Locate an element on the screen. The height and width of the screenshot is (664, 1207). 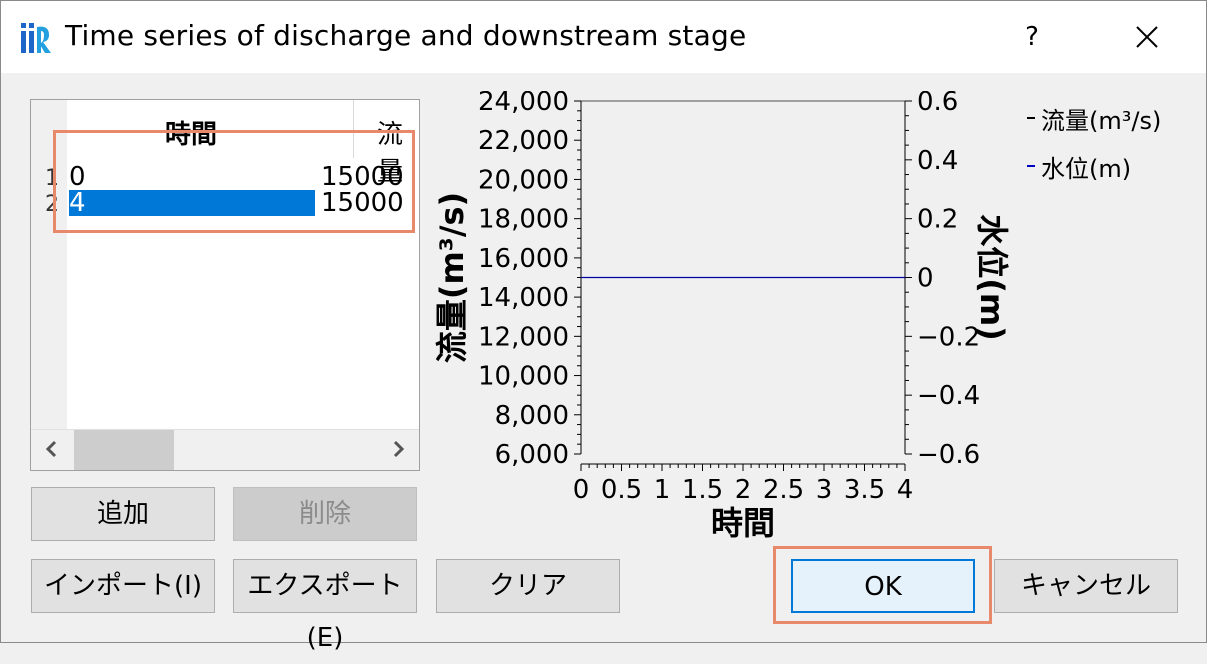
highlight-callout-ok is located at coordinates (882, 585).